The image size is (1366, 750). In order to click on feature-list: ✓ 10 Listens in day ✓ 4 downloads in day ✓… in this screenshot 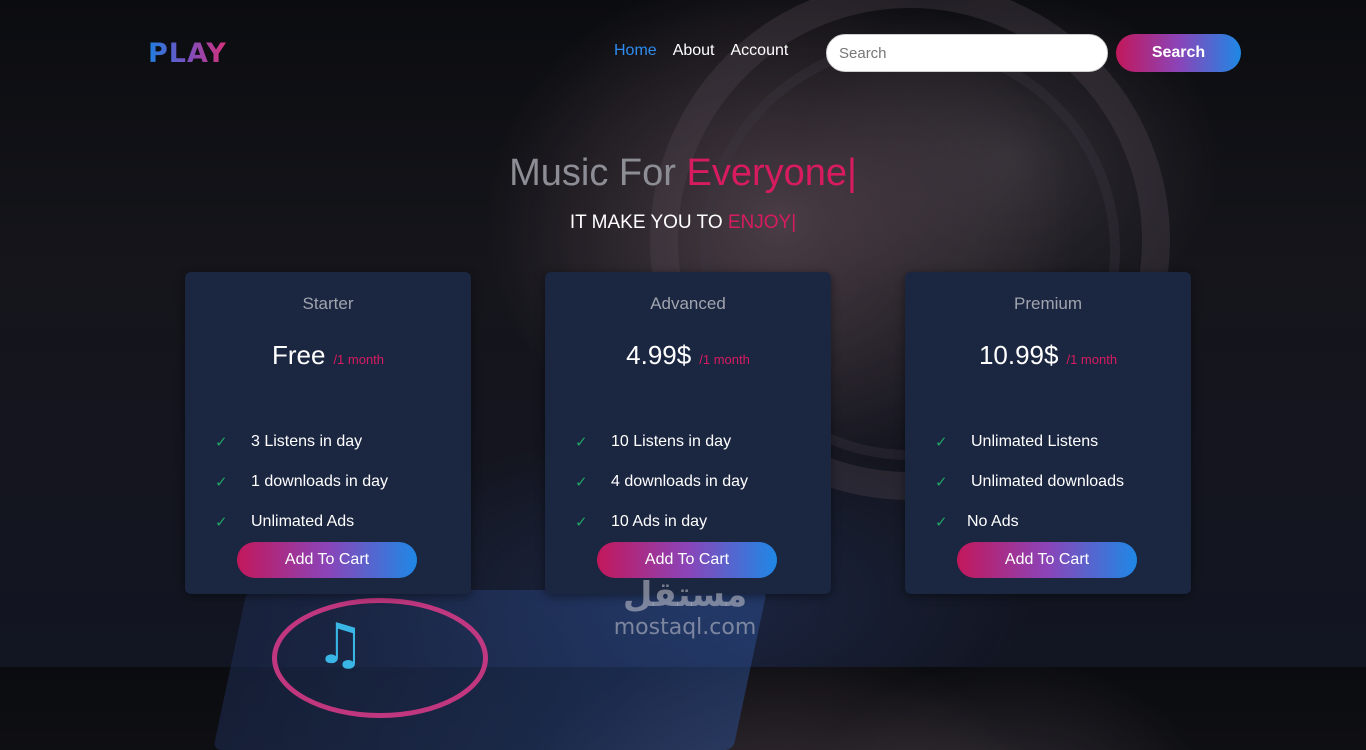, I will do `click(695, 482)`.